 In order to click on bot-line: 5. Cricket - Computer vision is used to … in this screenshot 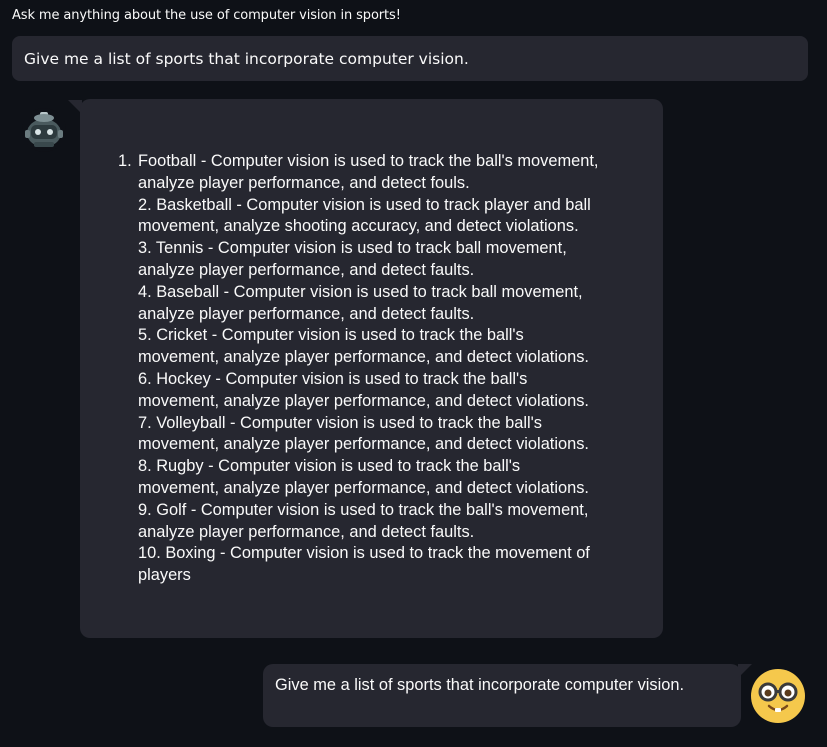, I will do `click(331, 335)`.